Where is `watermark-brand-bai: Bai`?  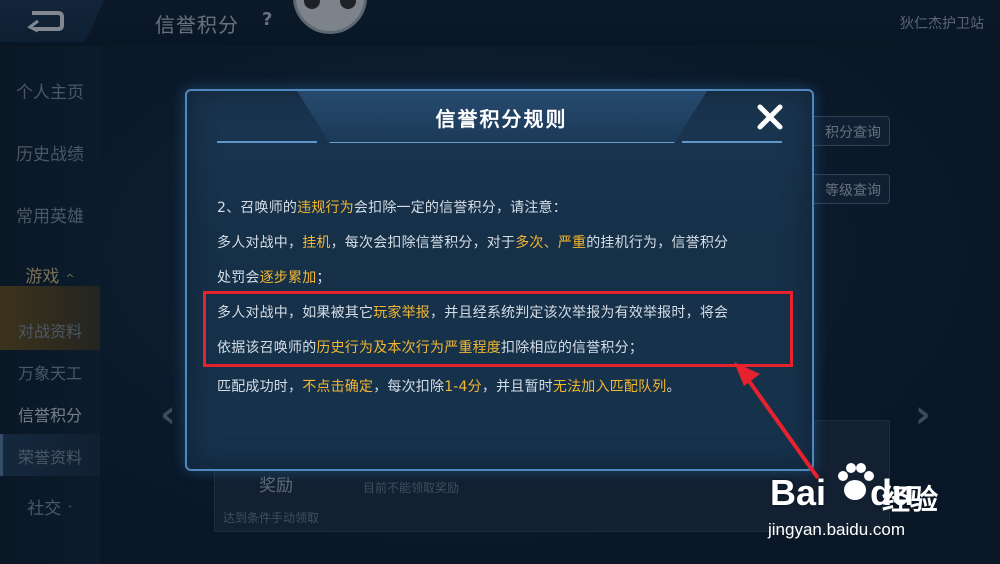
watermark-brand-bai: Bai is located at coordinates (798, 492).